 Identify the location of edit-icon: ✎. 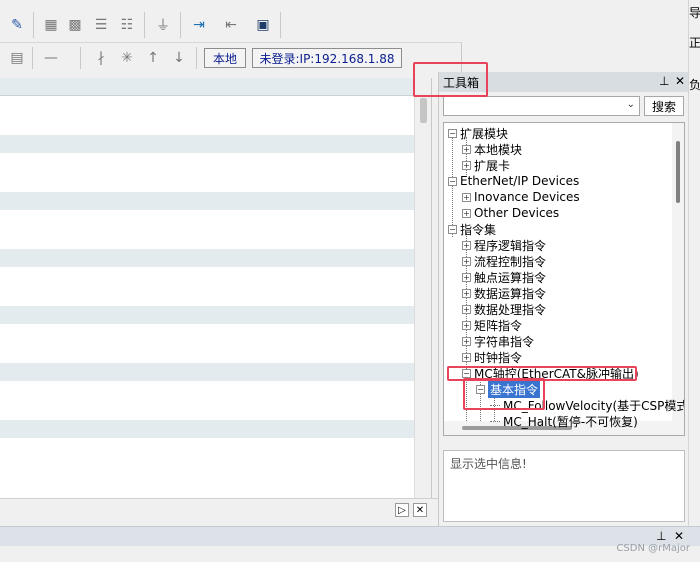
(17, 25).